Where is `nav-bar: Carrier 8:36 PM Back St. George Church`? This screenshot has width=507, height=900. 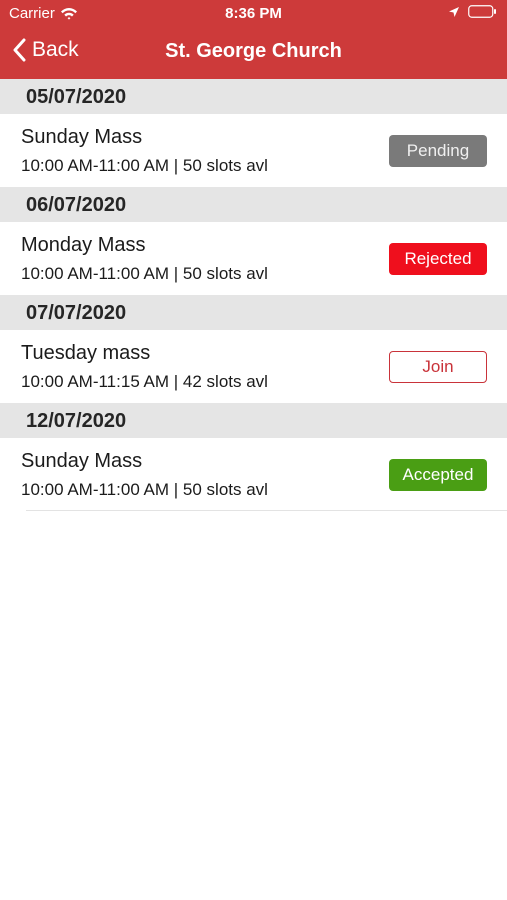
nav-bar: Carrier 8:36 PM Back St. George Church is located at coordinates (253, 39).